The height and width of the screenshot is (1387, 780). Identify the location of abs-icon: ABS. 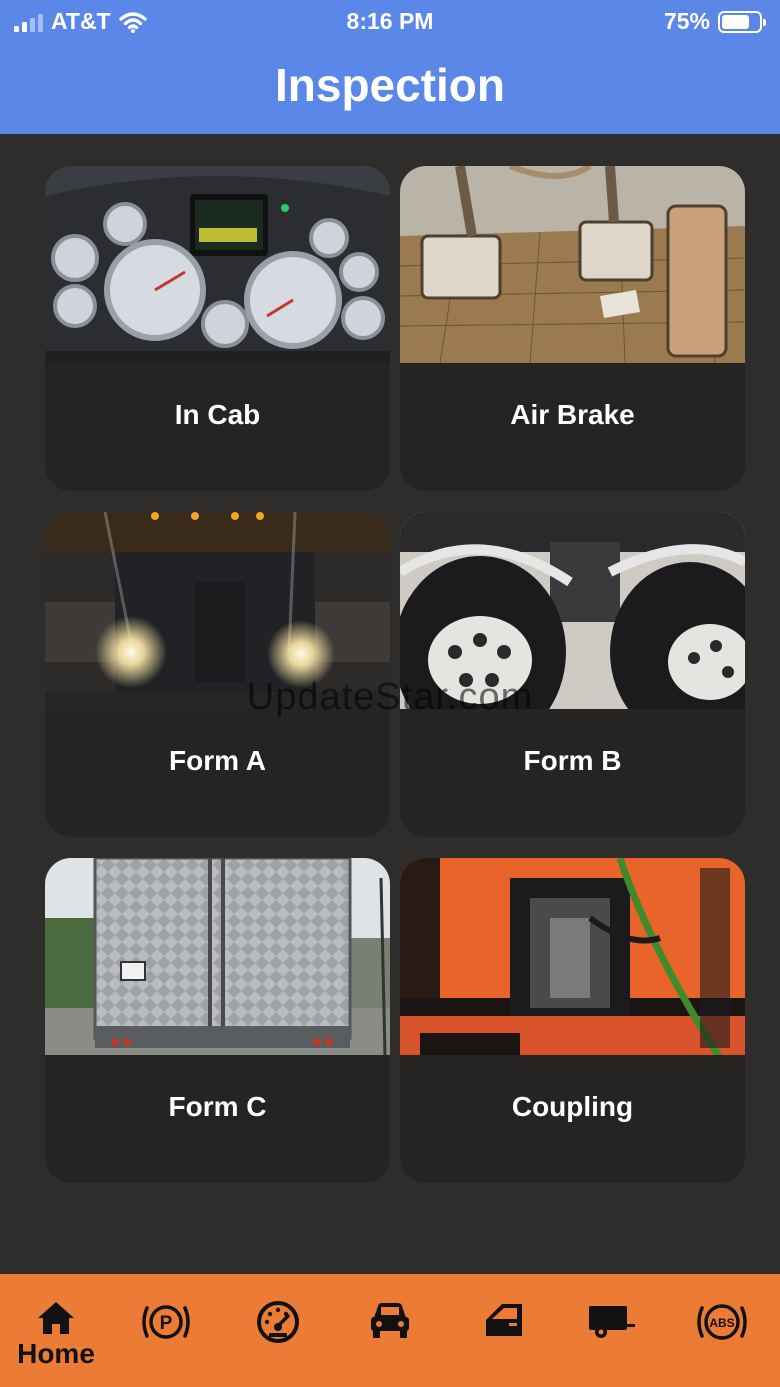
(722, 1322).